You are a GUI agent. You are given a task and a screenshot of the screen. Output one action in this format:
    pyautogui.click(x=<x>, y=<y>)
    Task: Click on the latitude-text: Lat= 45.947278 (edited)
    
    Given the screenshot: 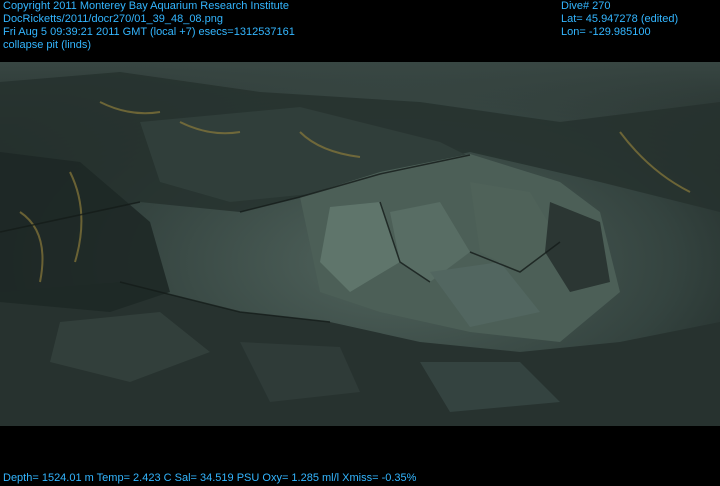 What is the action you would take?
    pyautogui.click(x=620, y=19)
    